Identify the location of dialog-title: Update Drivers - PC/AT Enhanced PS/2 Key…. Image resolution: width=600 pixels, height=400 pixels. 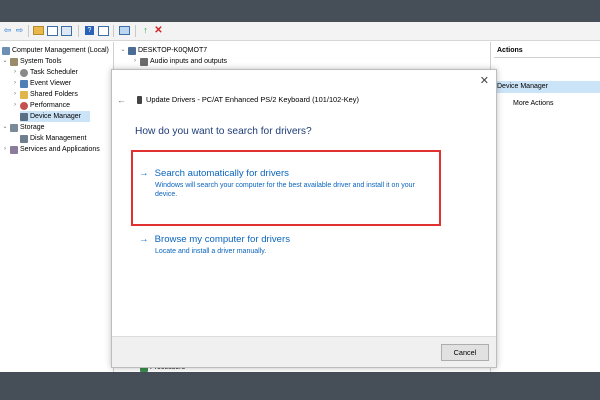
(248, 99).